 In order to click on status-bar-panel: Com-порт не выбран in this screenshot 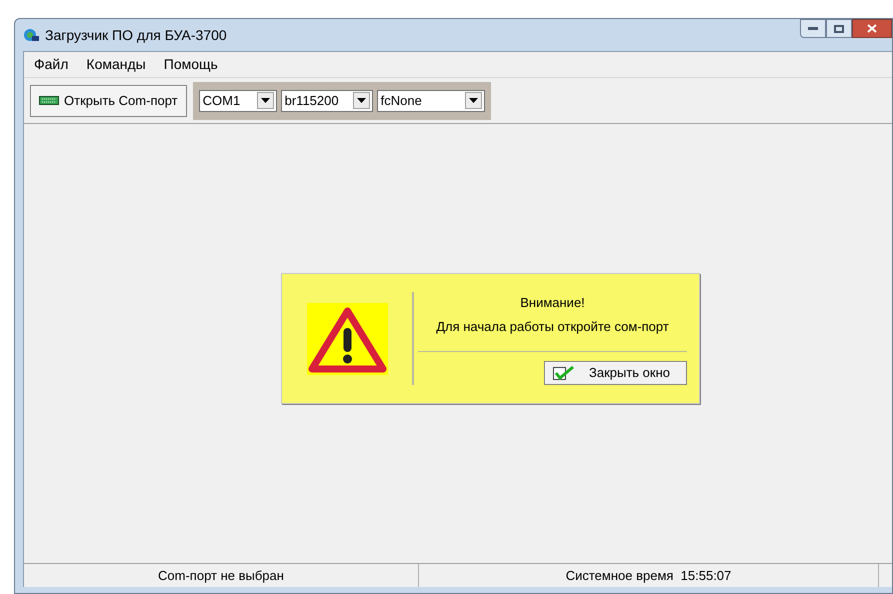, I will do `click(221, 575)`.